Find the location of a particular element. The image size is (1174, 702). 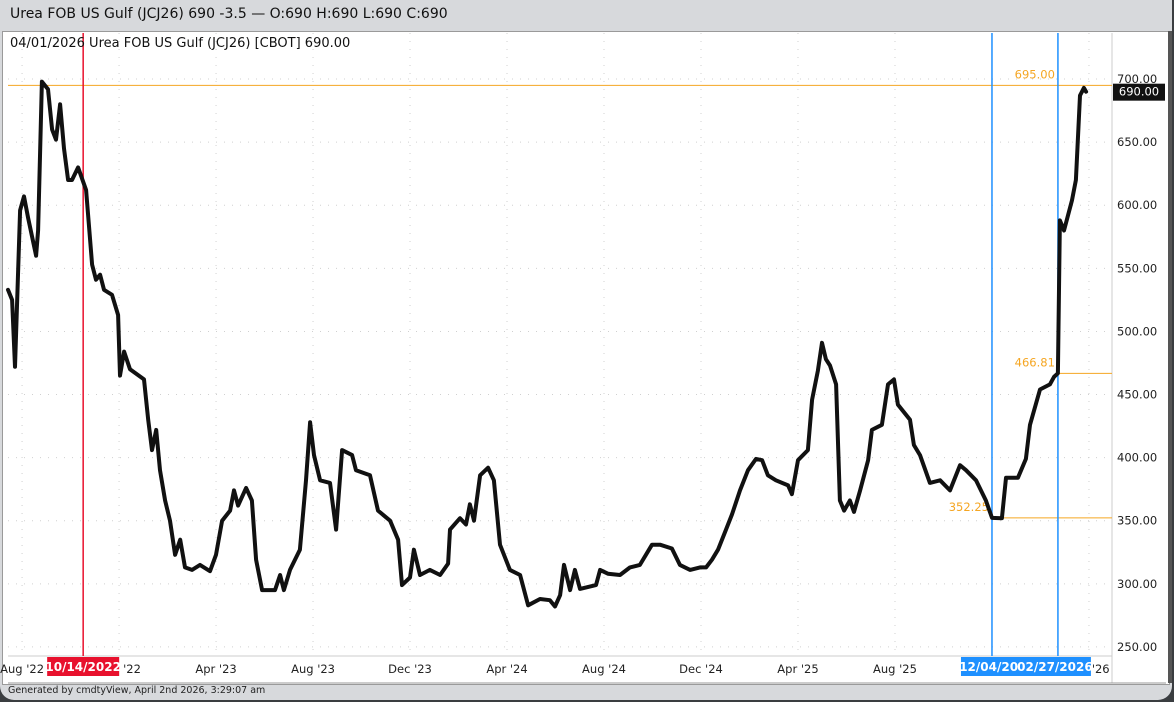

x-tick-label: Apr '24 is located at coordinates (506, 669).